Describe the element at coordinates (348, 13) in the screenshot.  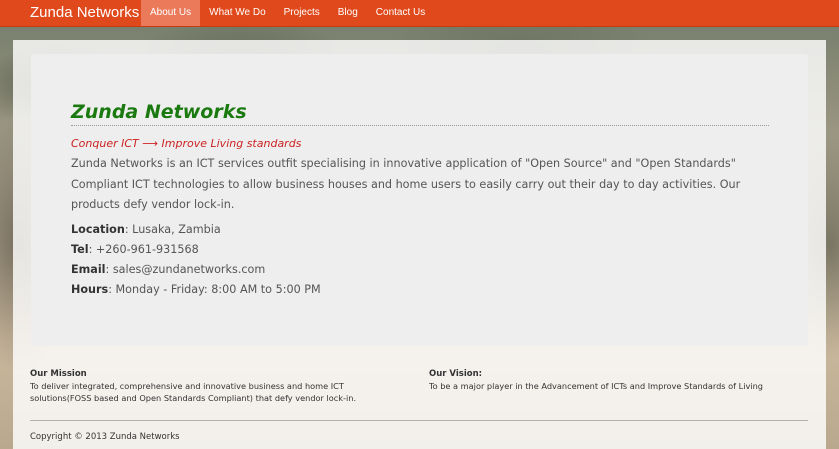
I see `nav-item-blog: Blog` at that location.